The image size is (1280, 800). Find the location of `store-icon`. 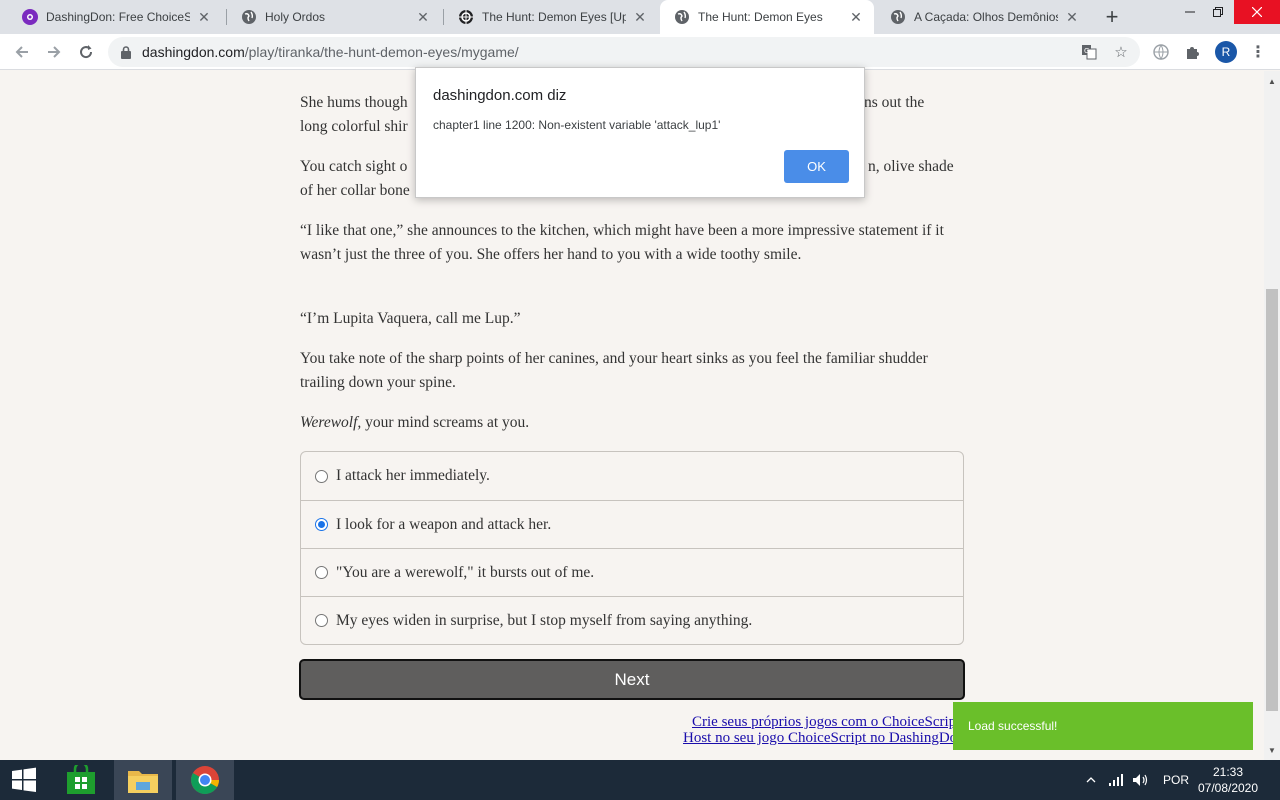

store-icon is located at coordinates (81, 780).